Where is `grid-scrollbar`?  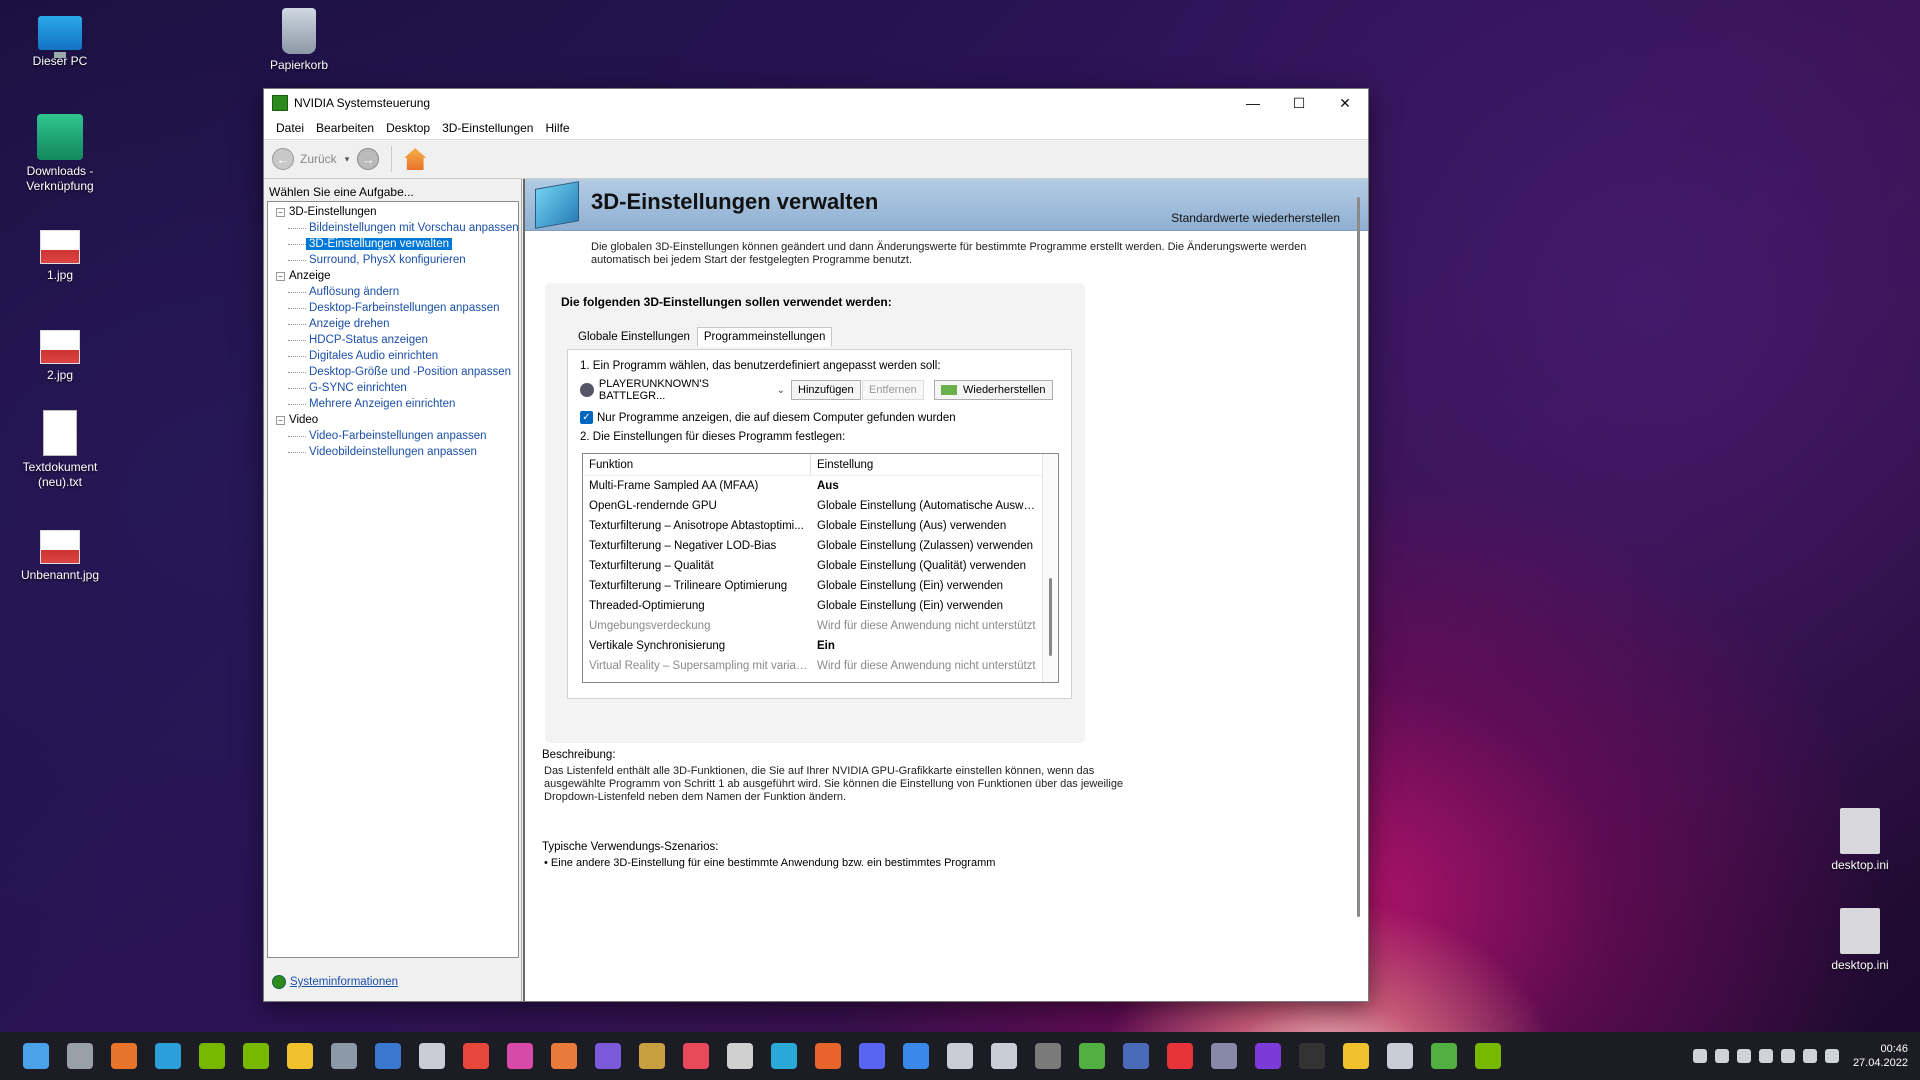
grid-scrollbar is located at coordinates (1050, 568).